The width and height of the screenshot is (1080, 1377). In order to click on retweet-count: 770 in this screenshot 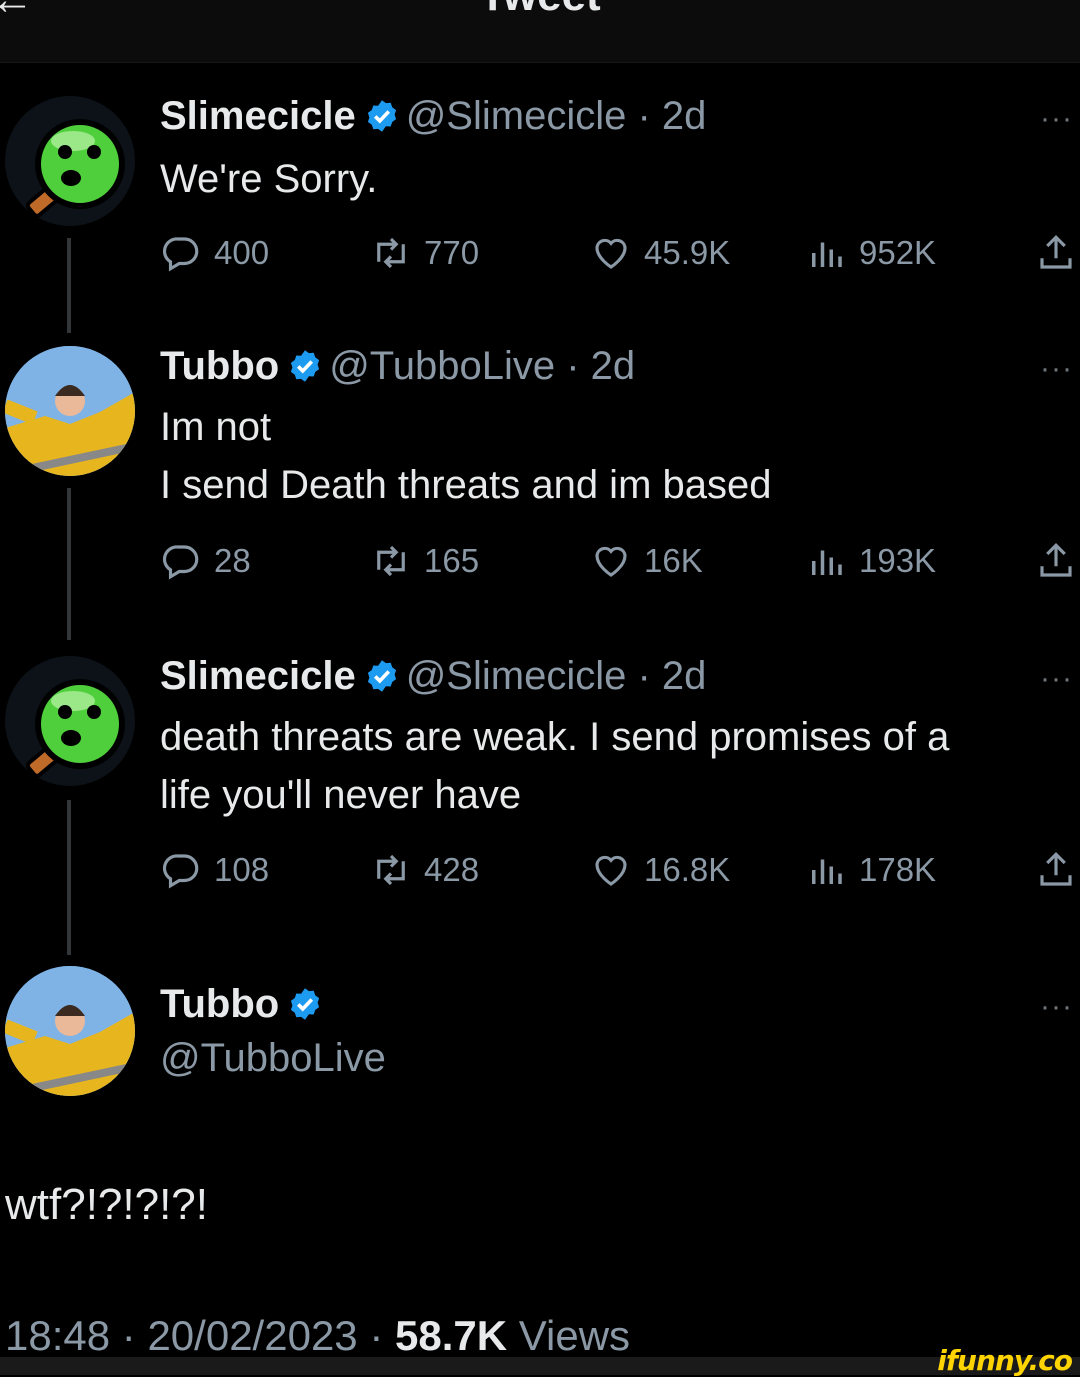, I will do `click(452, 252)`.